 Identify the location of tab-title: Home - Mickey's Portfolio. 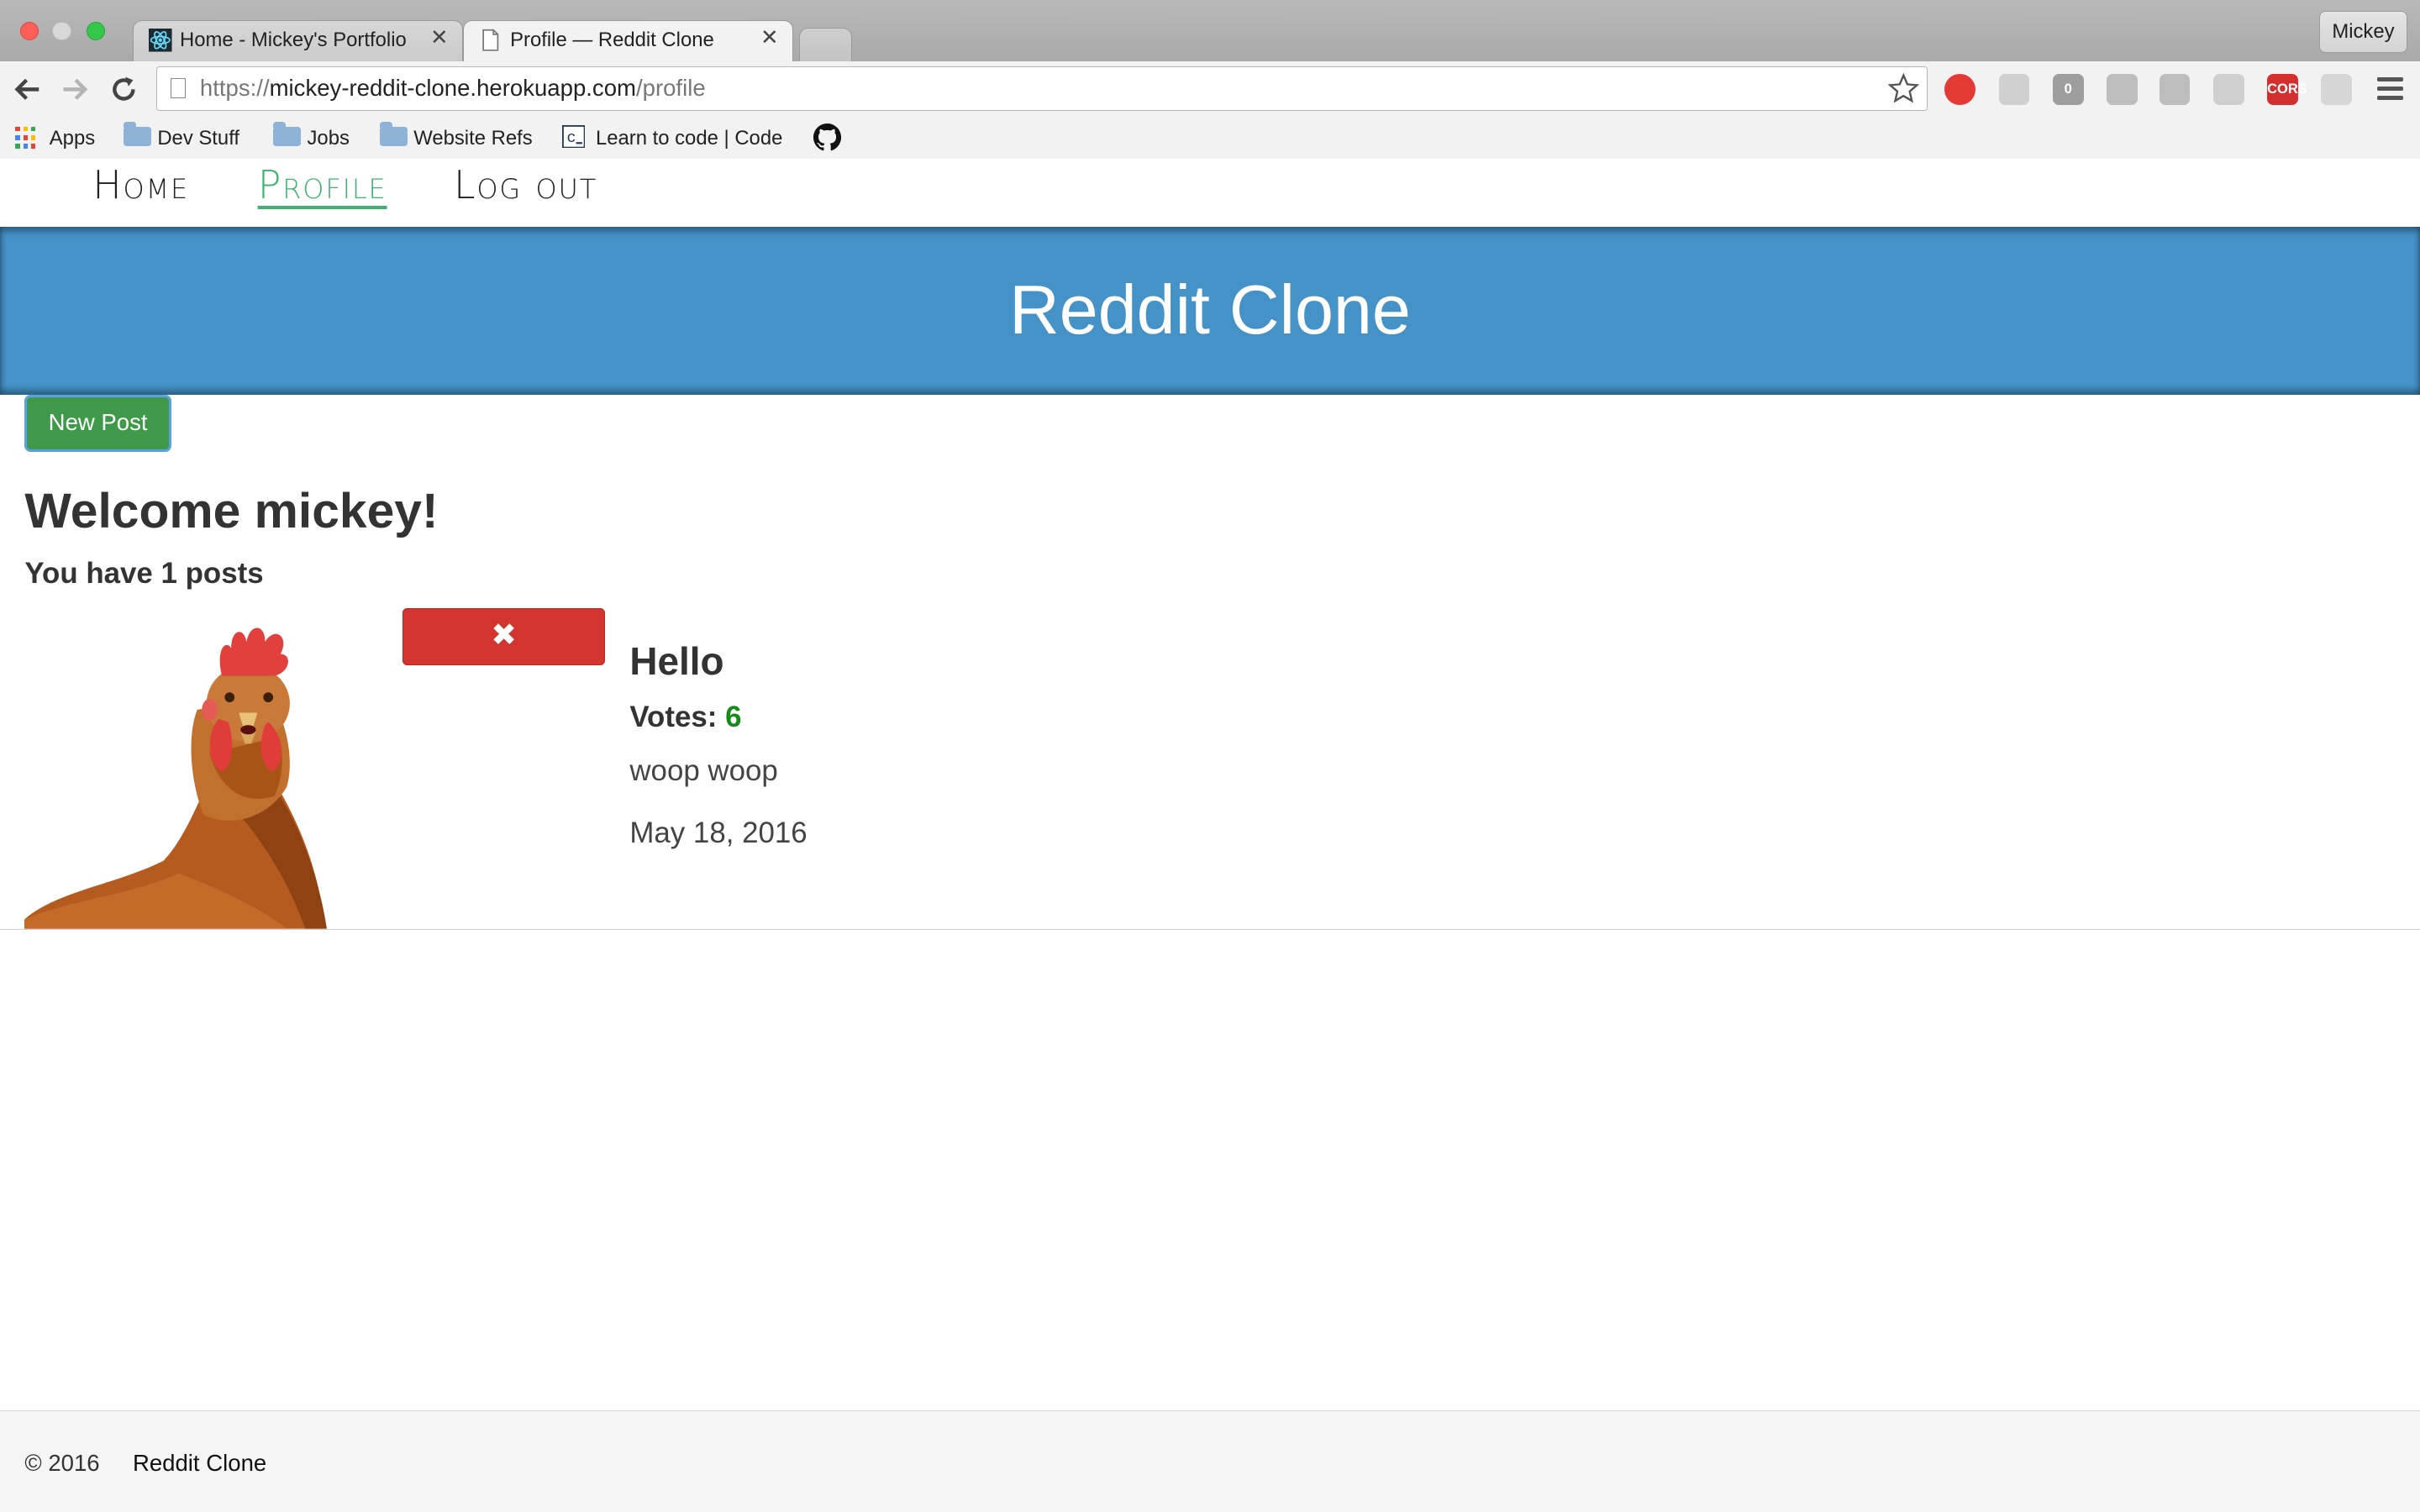
(293, 40).